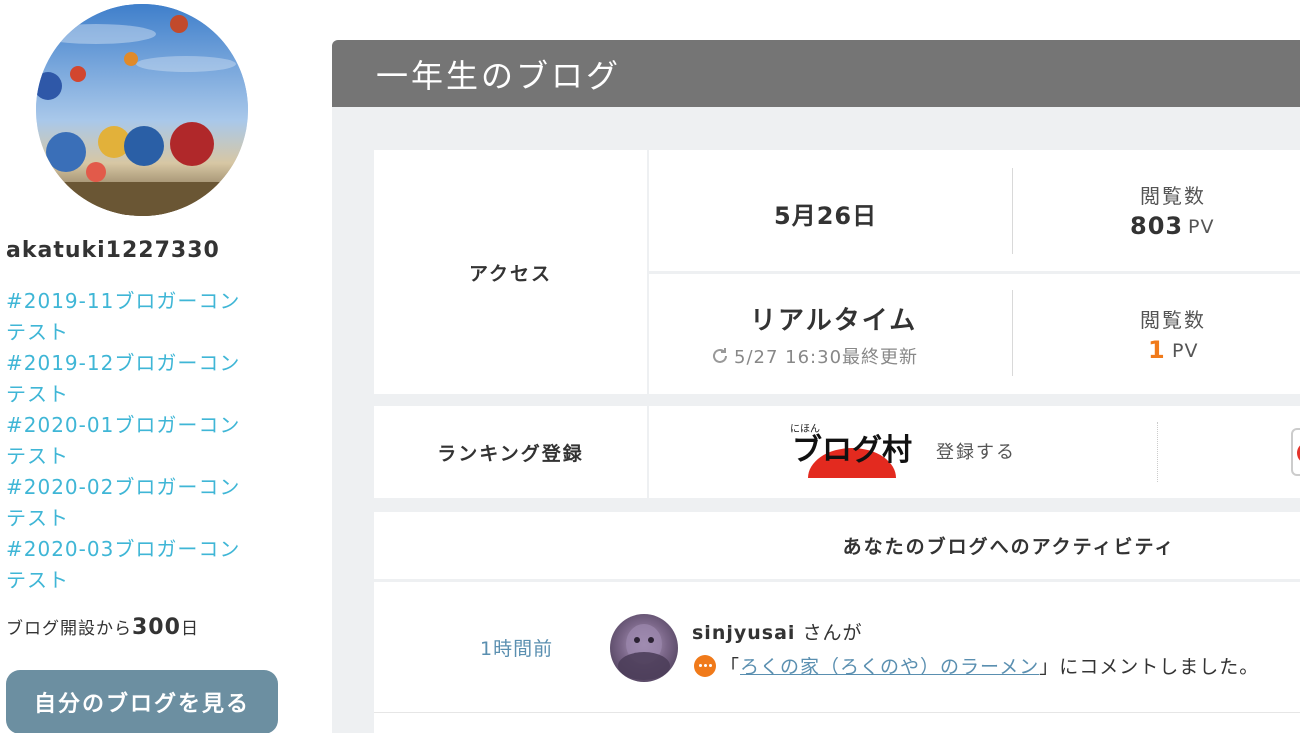 This screenshot has height=733, width=1300. Describe the element at coordinates (826, 216) in the screenshot. I see `daily-date: 5月26日` at that location.